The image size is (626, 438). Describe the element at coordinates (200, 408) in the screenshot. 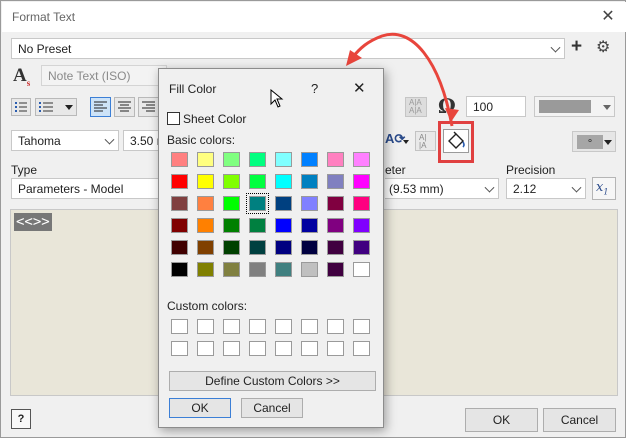

I see `dialog-ok-button: OK` at that location.